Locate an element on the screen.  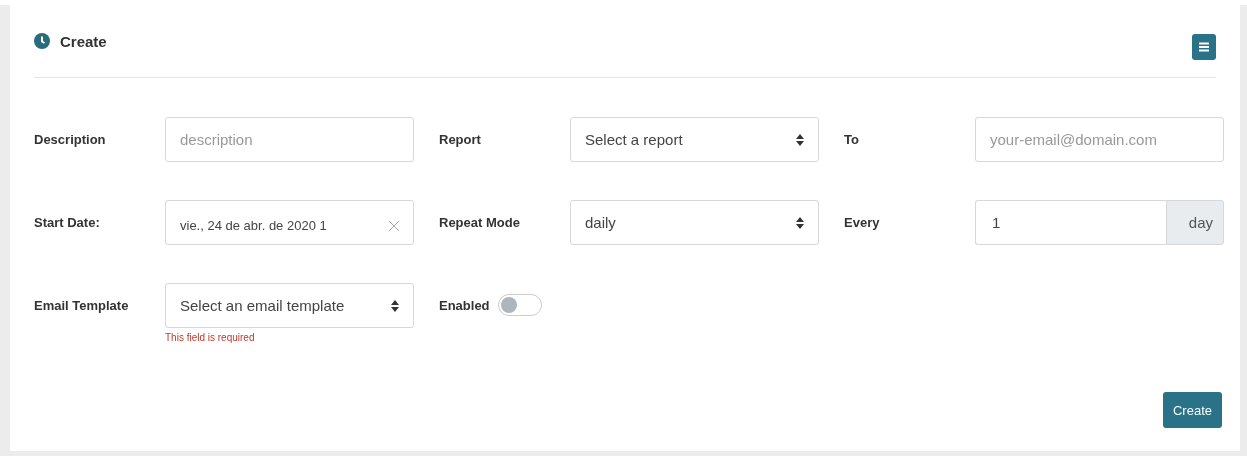
toggle-switch is located at coordinates (519, 305).